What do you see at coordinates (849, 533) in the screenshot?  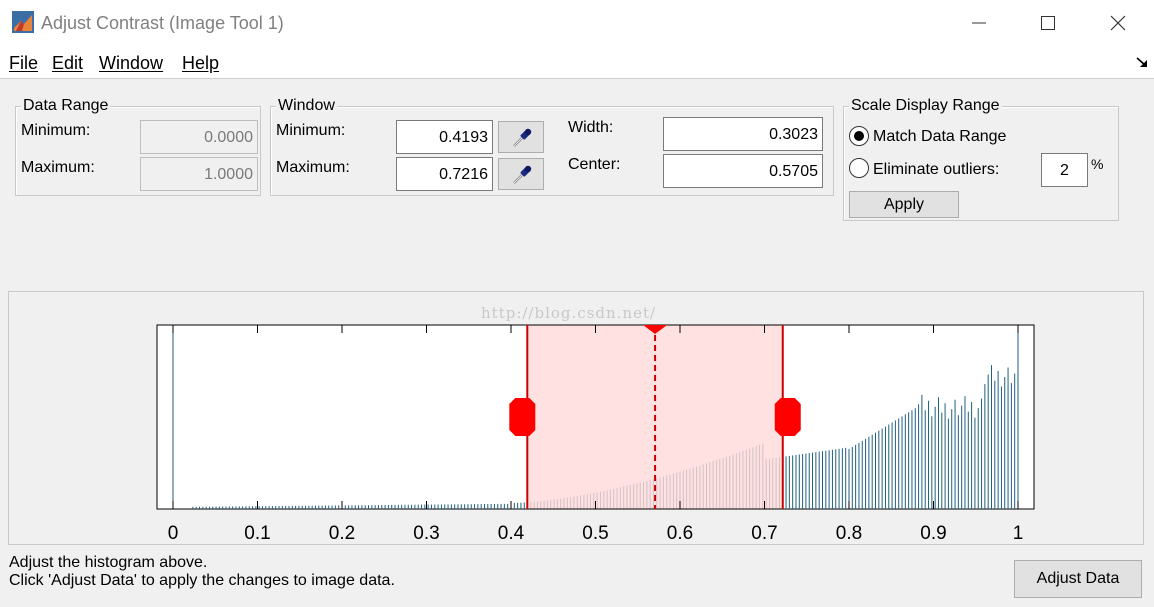 I see `histogram-tick-label: 0.8` at bounding box center [849, 533].